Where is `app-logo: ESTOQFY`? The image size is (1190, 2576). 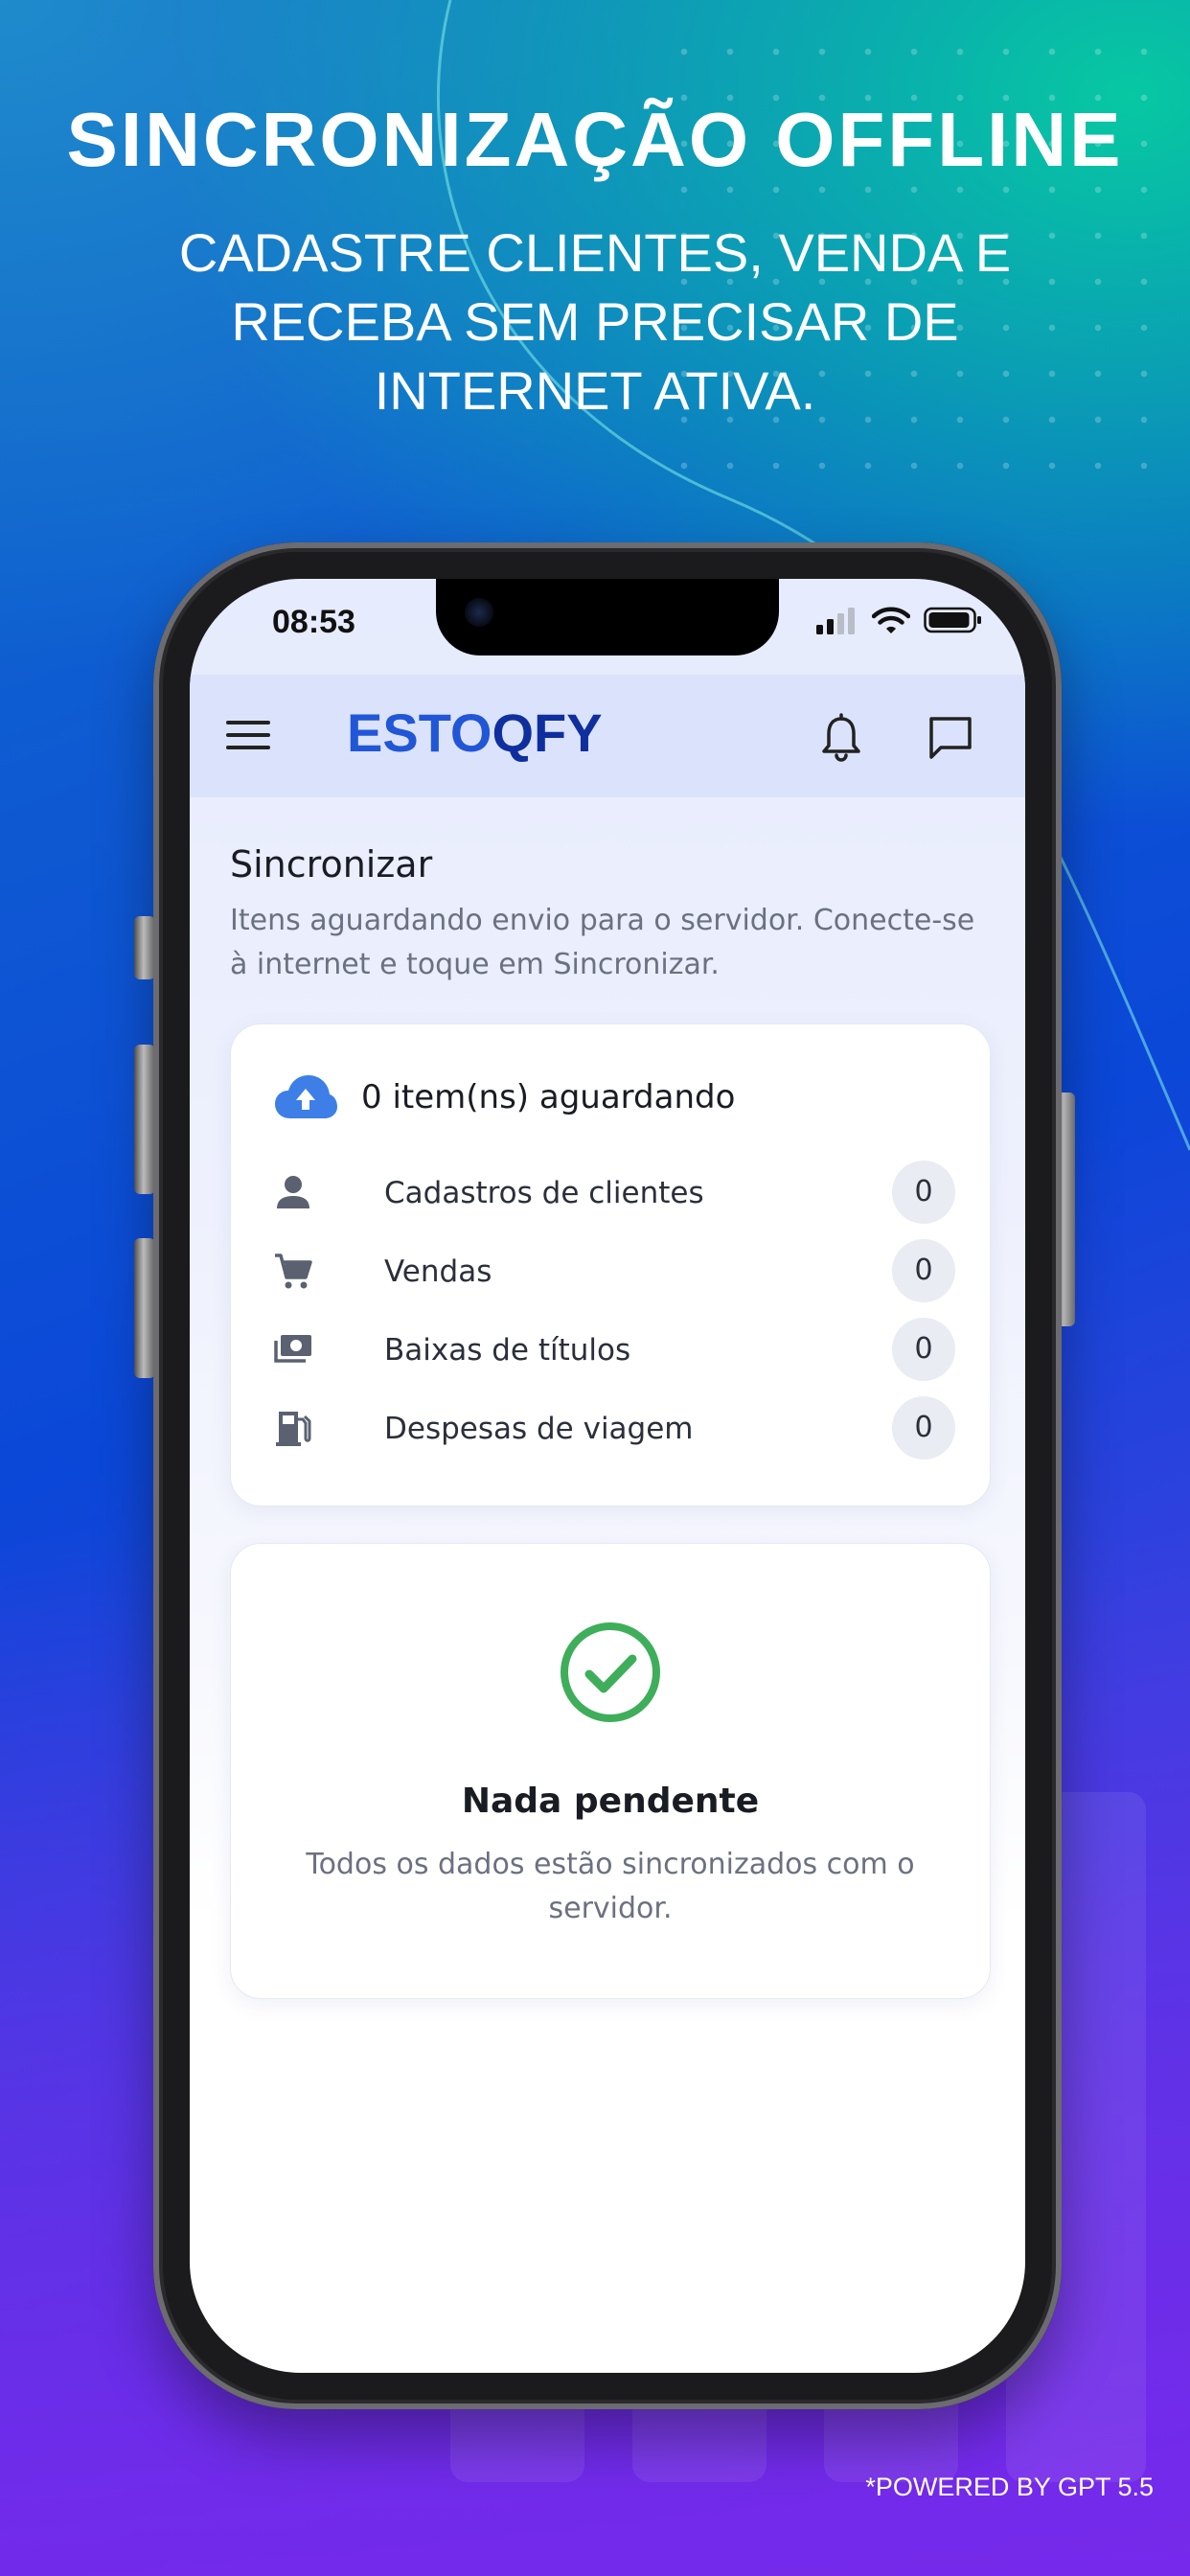
app-logo: ESTOQFY is located at coordinates (475, 733).